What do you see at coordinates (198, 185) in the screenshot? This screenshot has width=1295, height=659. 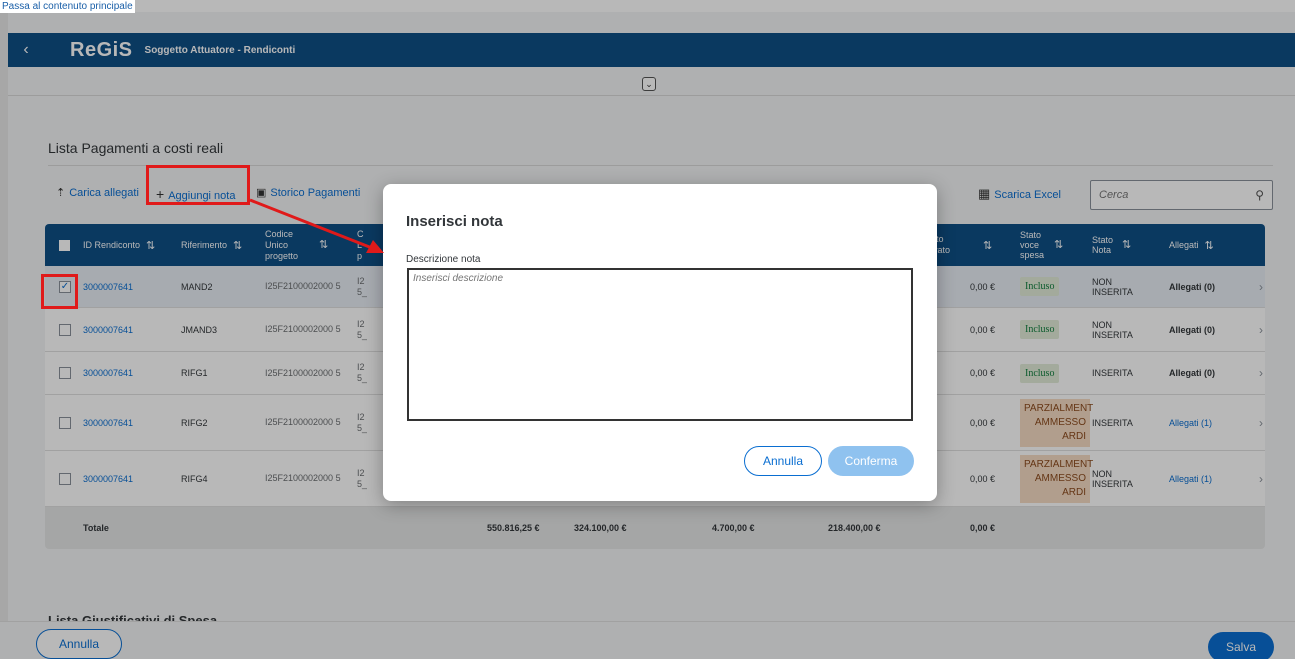 I see `aggiungi-nota-highlight` at bounding box center [198, 185].